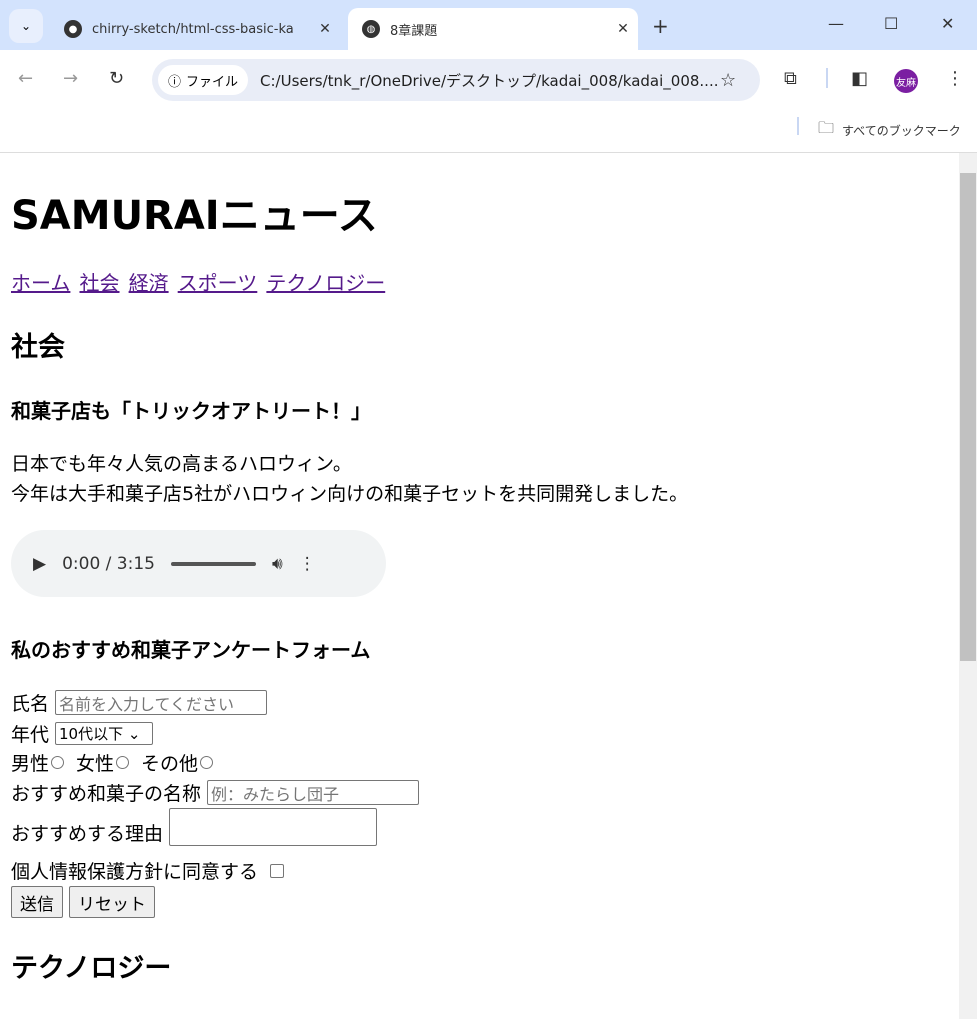 The height and width of the screenshot is (1019, 977). I want to click on submit-button: 送信, so click(37, 902).